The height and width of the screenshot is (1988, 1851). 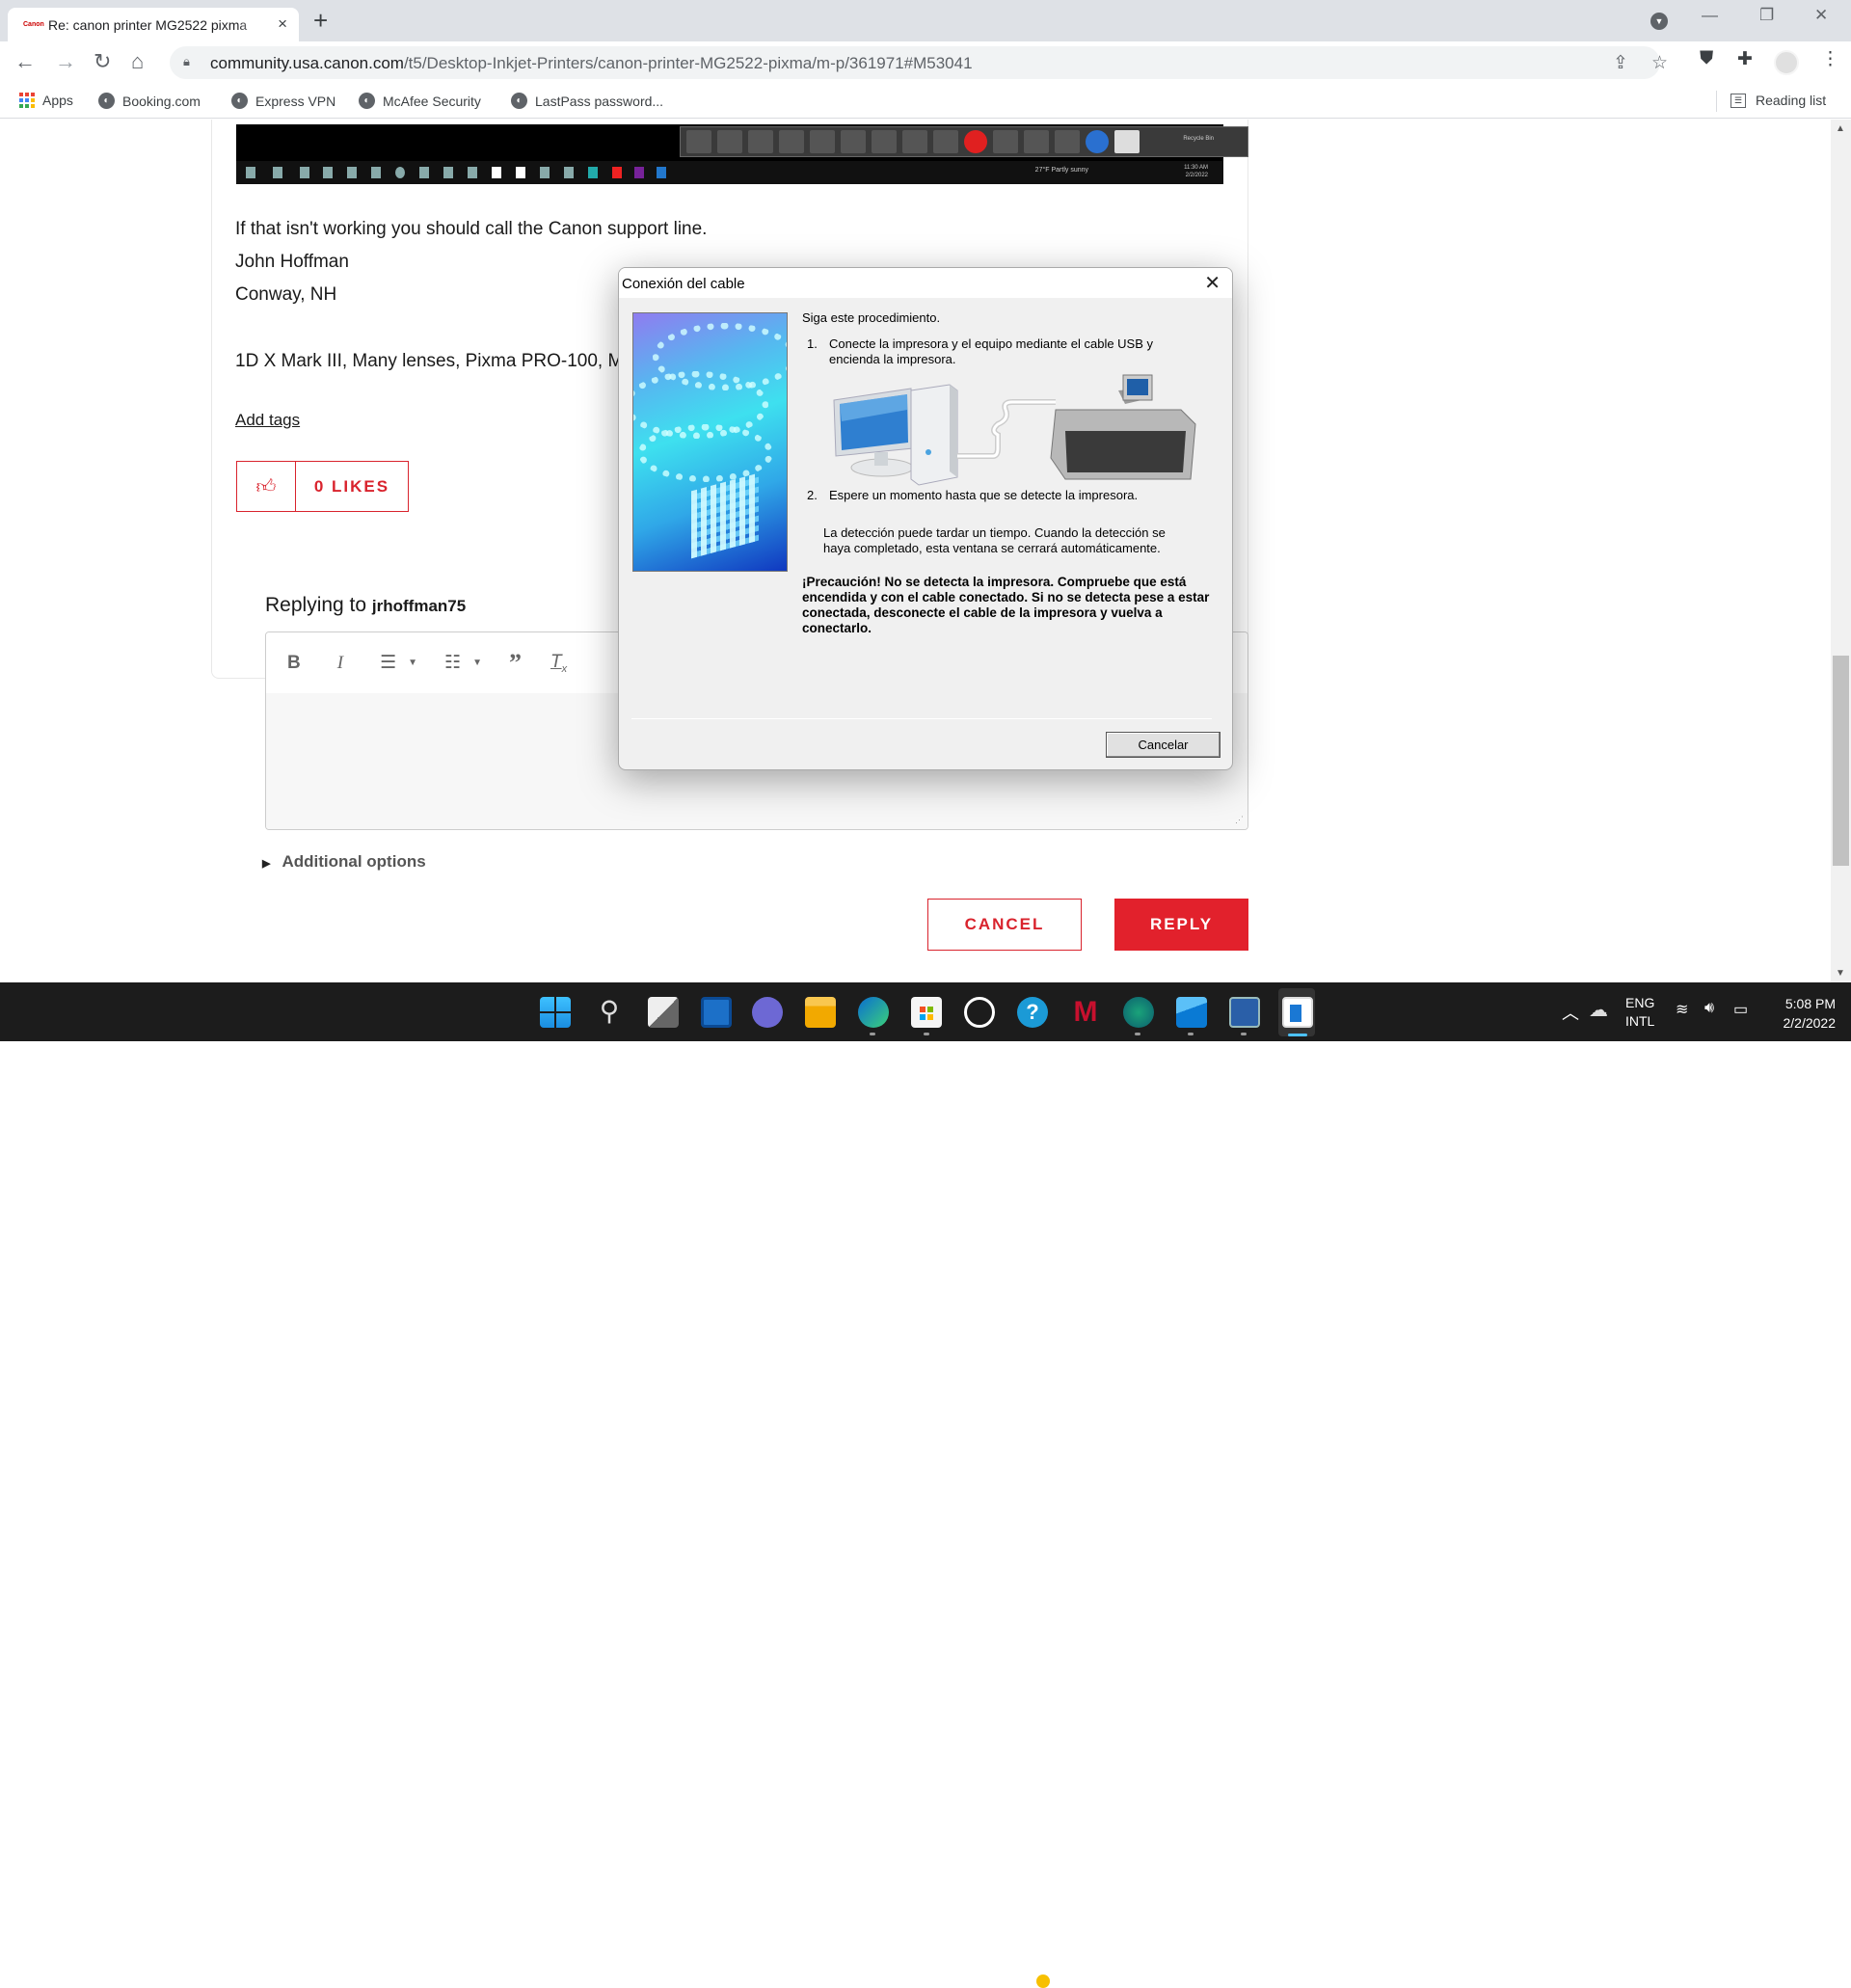 I want to click on scroll-thumb, so click(x=1841, y=761).